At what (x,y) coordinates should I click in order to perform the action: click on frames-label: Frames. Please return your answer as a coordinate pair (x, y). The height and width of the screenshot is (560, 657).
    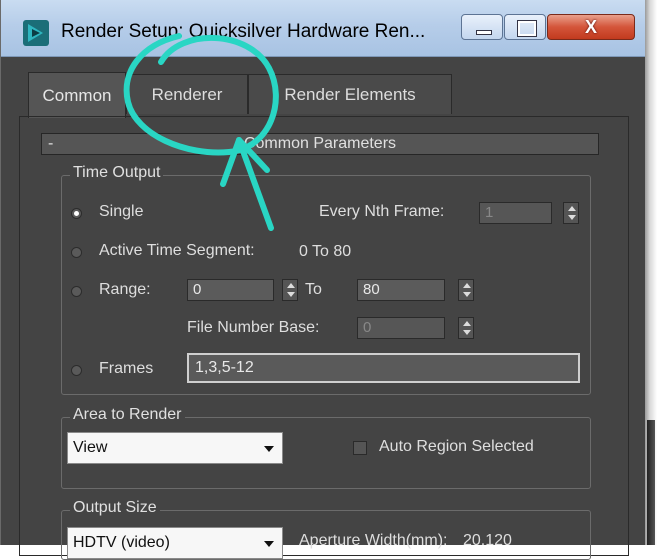
    Looking at the image, I should click on (126, 368).